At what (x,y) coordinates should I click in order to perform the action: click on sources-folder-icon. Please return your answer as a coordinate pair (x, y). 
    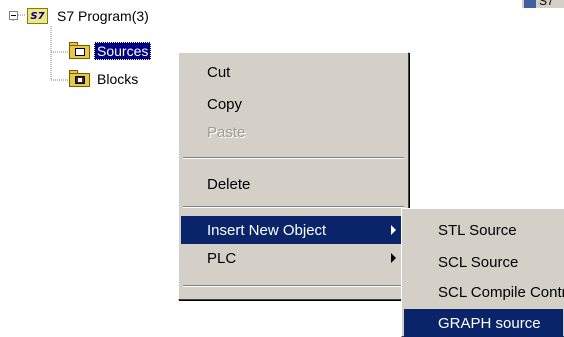
    Looking at the image, I should click on (80, 51).